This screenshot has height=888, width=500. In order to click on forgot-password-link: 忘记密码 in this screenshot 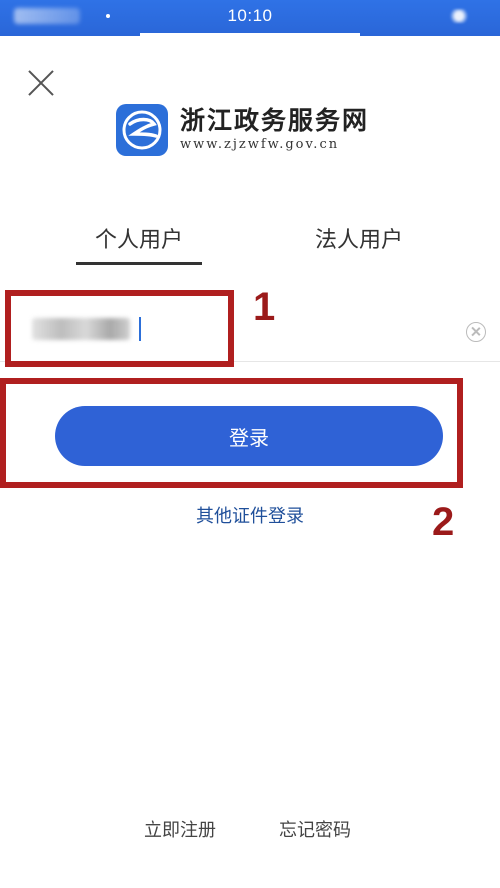, I will do `click(315, 829)`.